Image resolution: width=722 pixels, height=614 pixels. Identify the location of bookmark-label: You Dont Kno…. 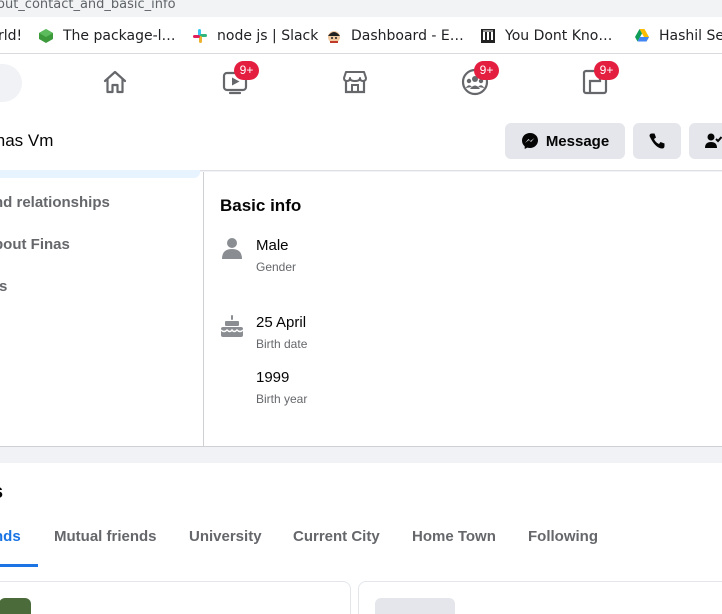
(559, 35).